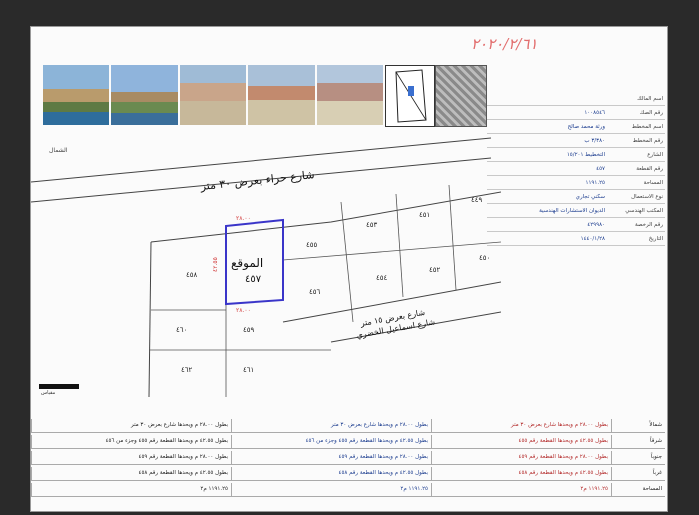 This screenshot has width=699, height=515. What do you see at coordinates (243, 218) in the screenshot?
I see `dimension-top: ٢٨.٠٠` at bounding box center [243, 218].